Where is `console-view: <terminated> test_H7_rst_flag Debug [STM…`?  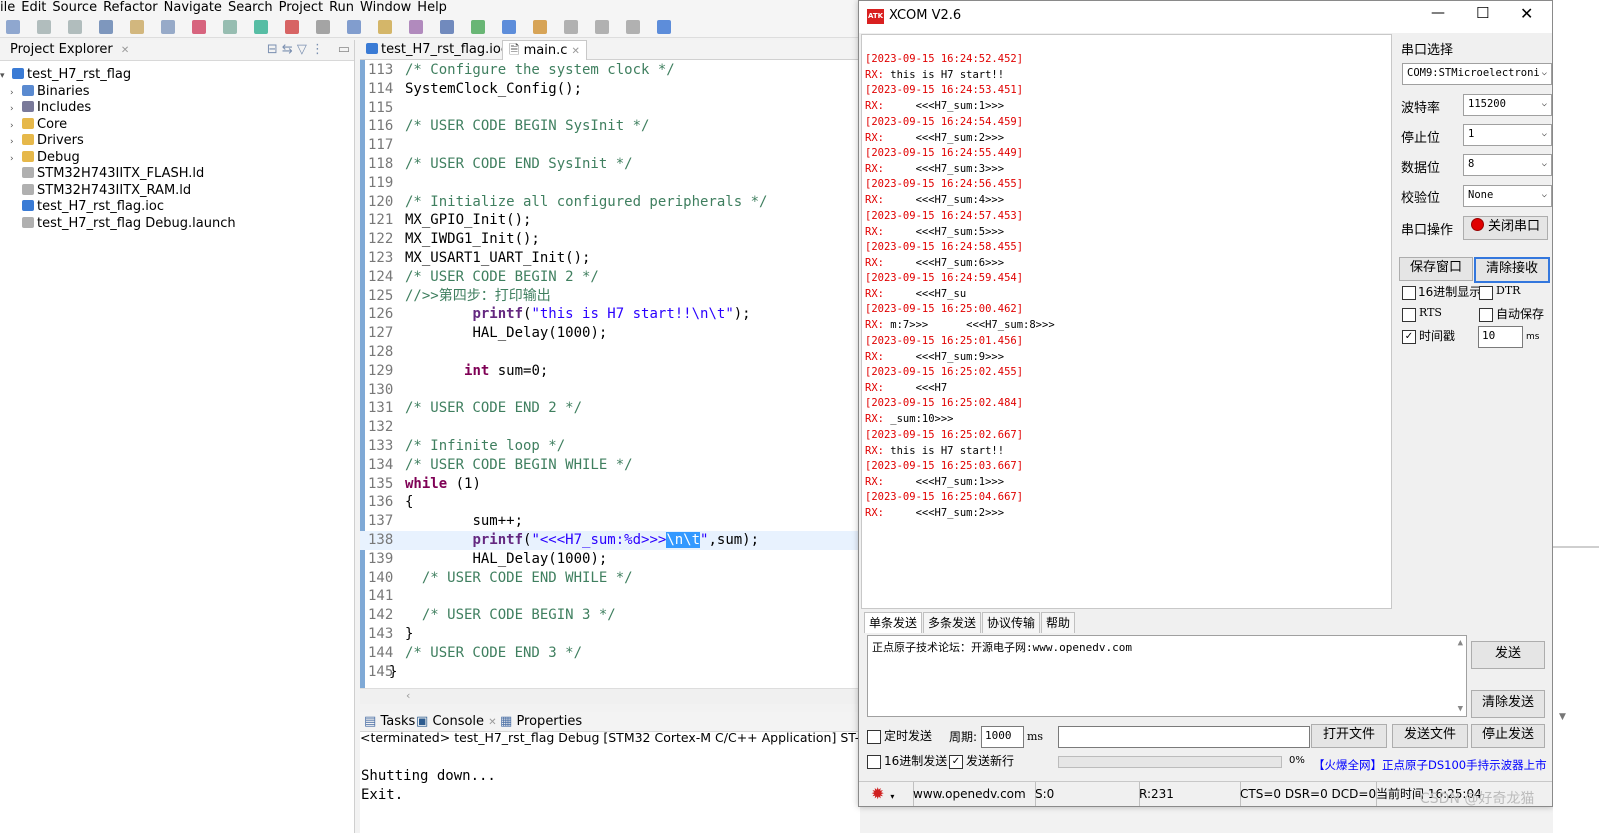 console-view: <terminated> test_H7_rst_flag Debug [STM… is located at coordinates (610, 781).